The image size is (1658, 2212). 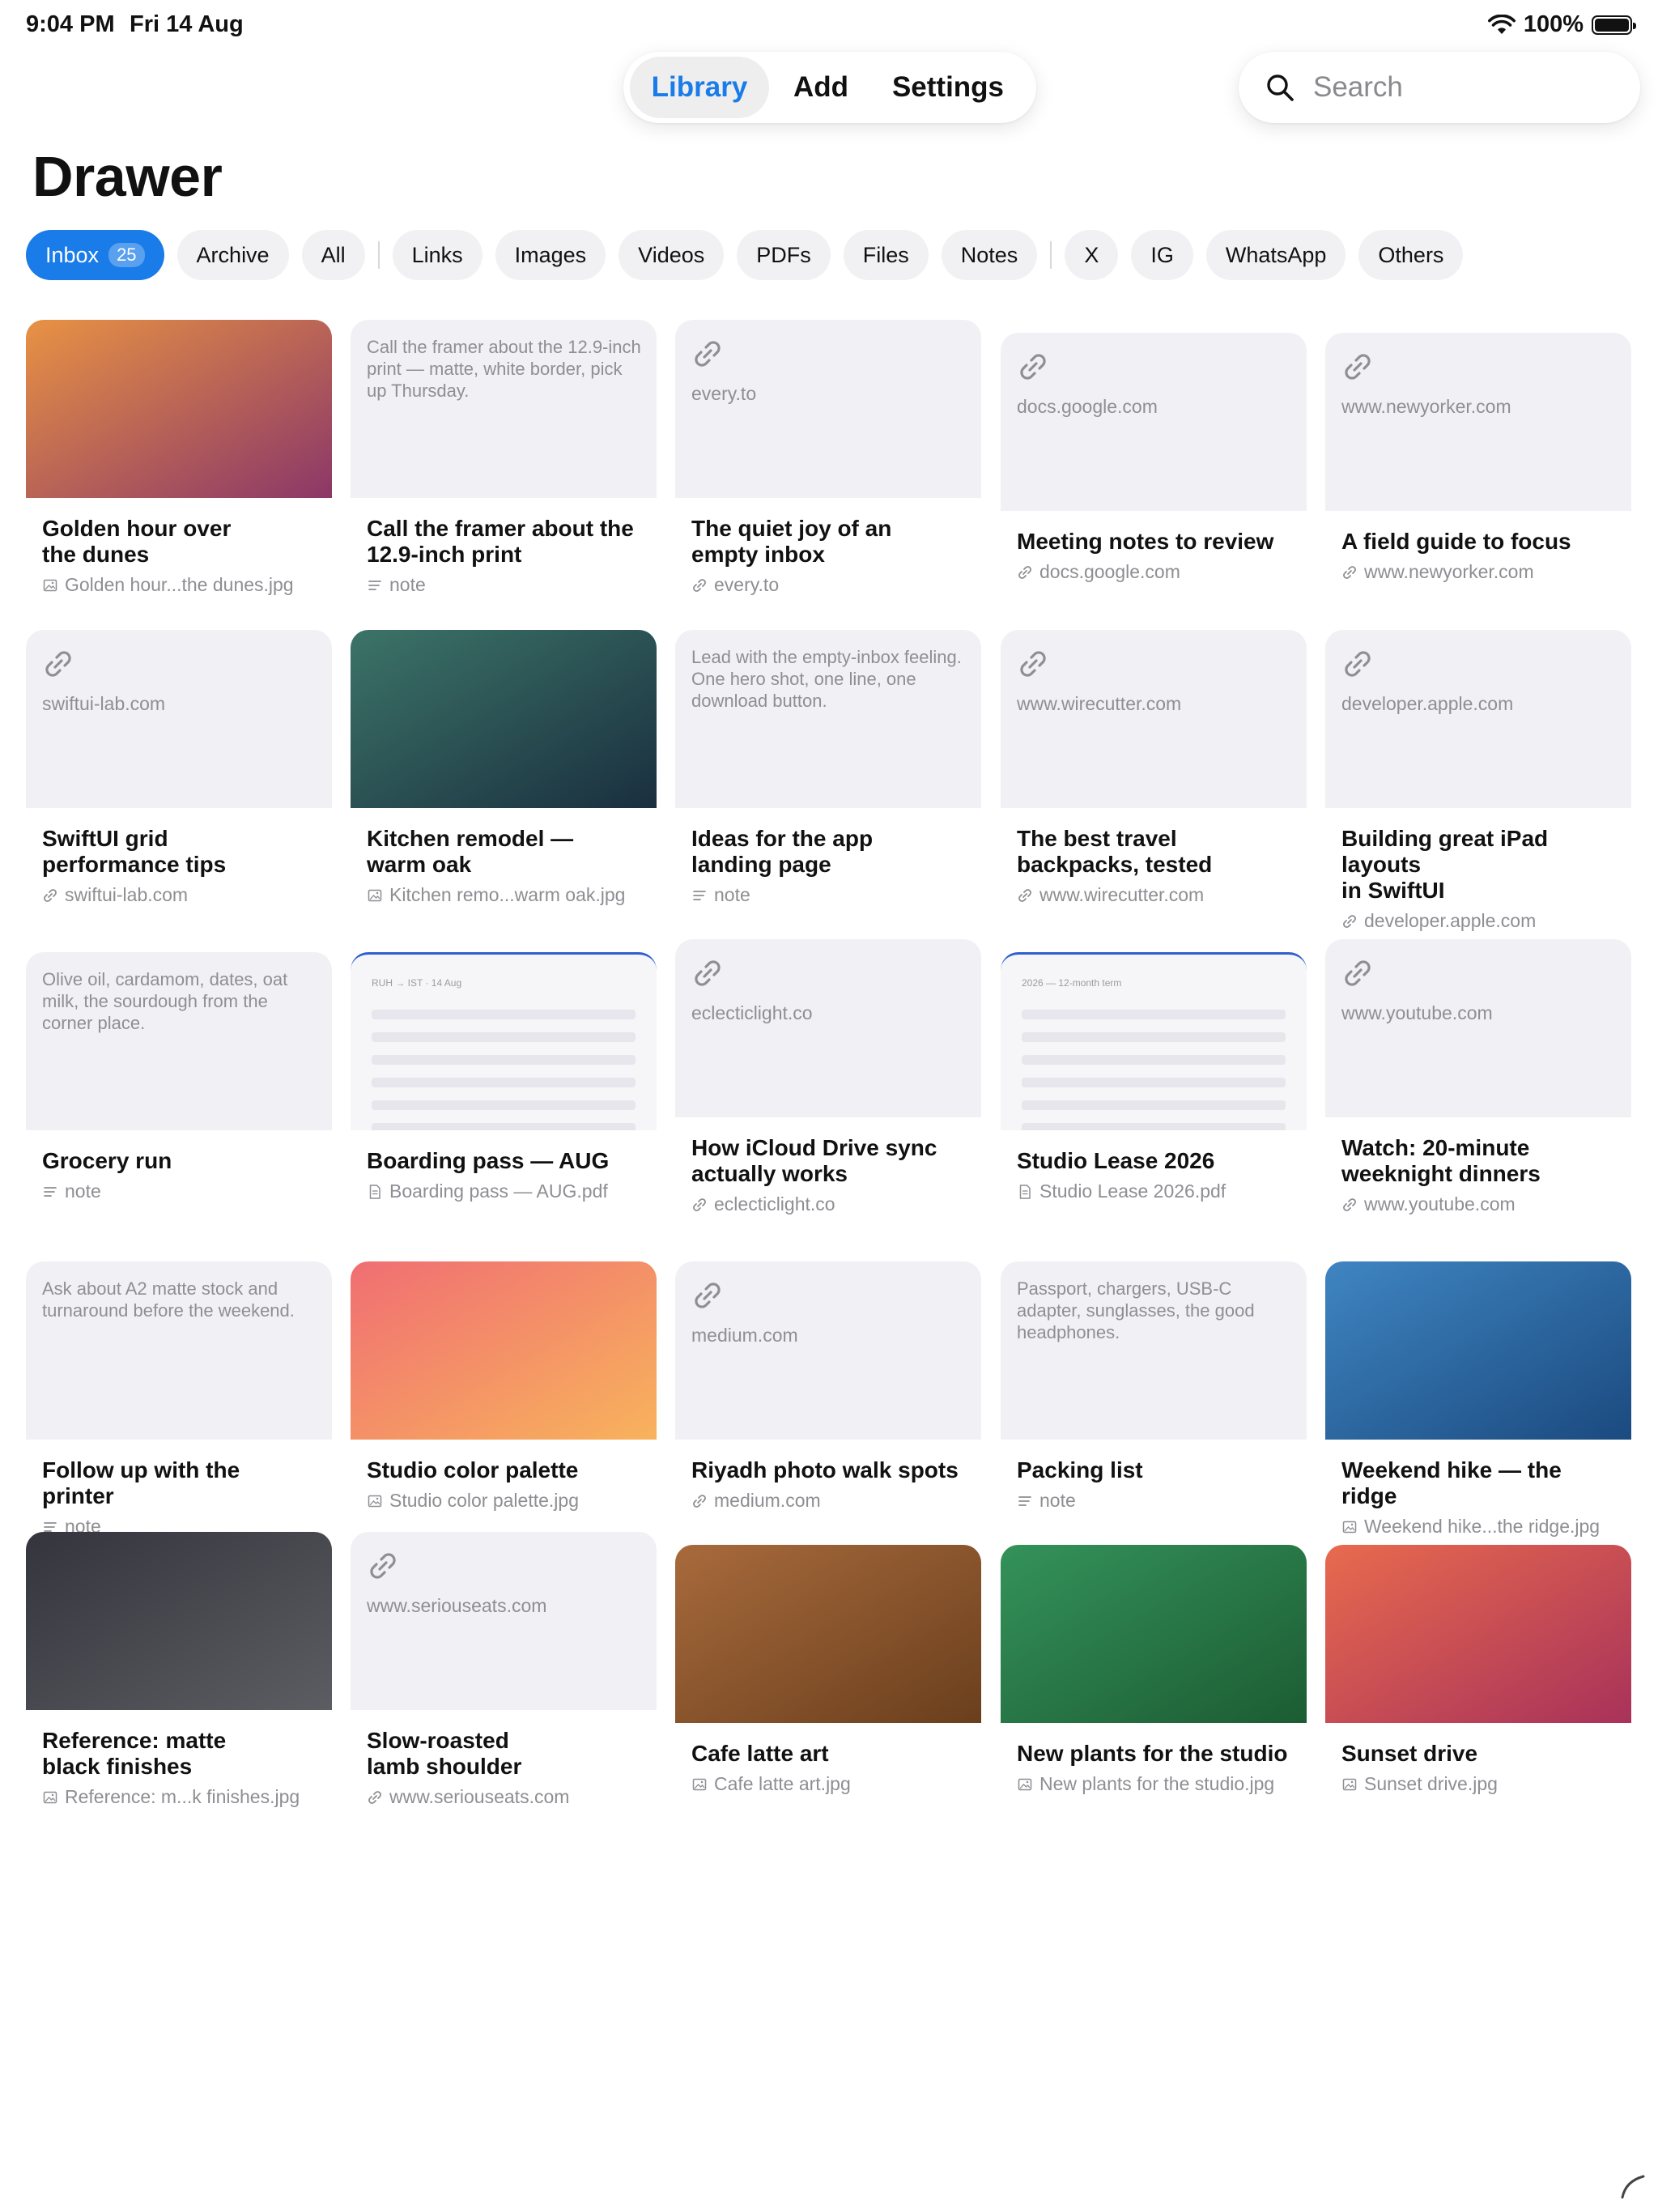 What do you see at coordinates (1153, 895) in the screenshot?
I see `item-meta: www.wirecutter.com` at bounding box center [1153, 895].